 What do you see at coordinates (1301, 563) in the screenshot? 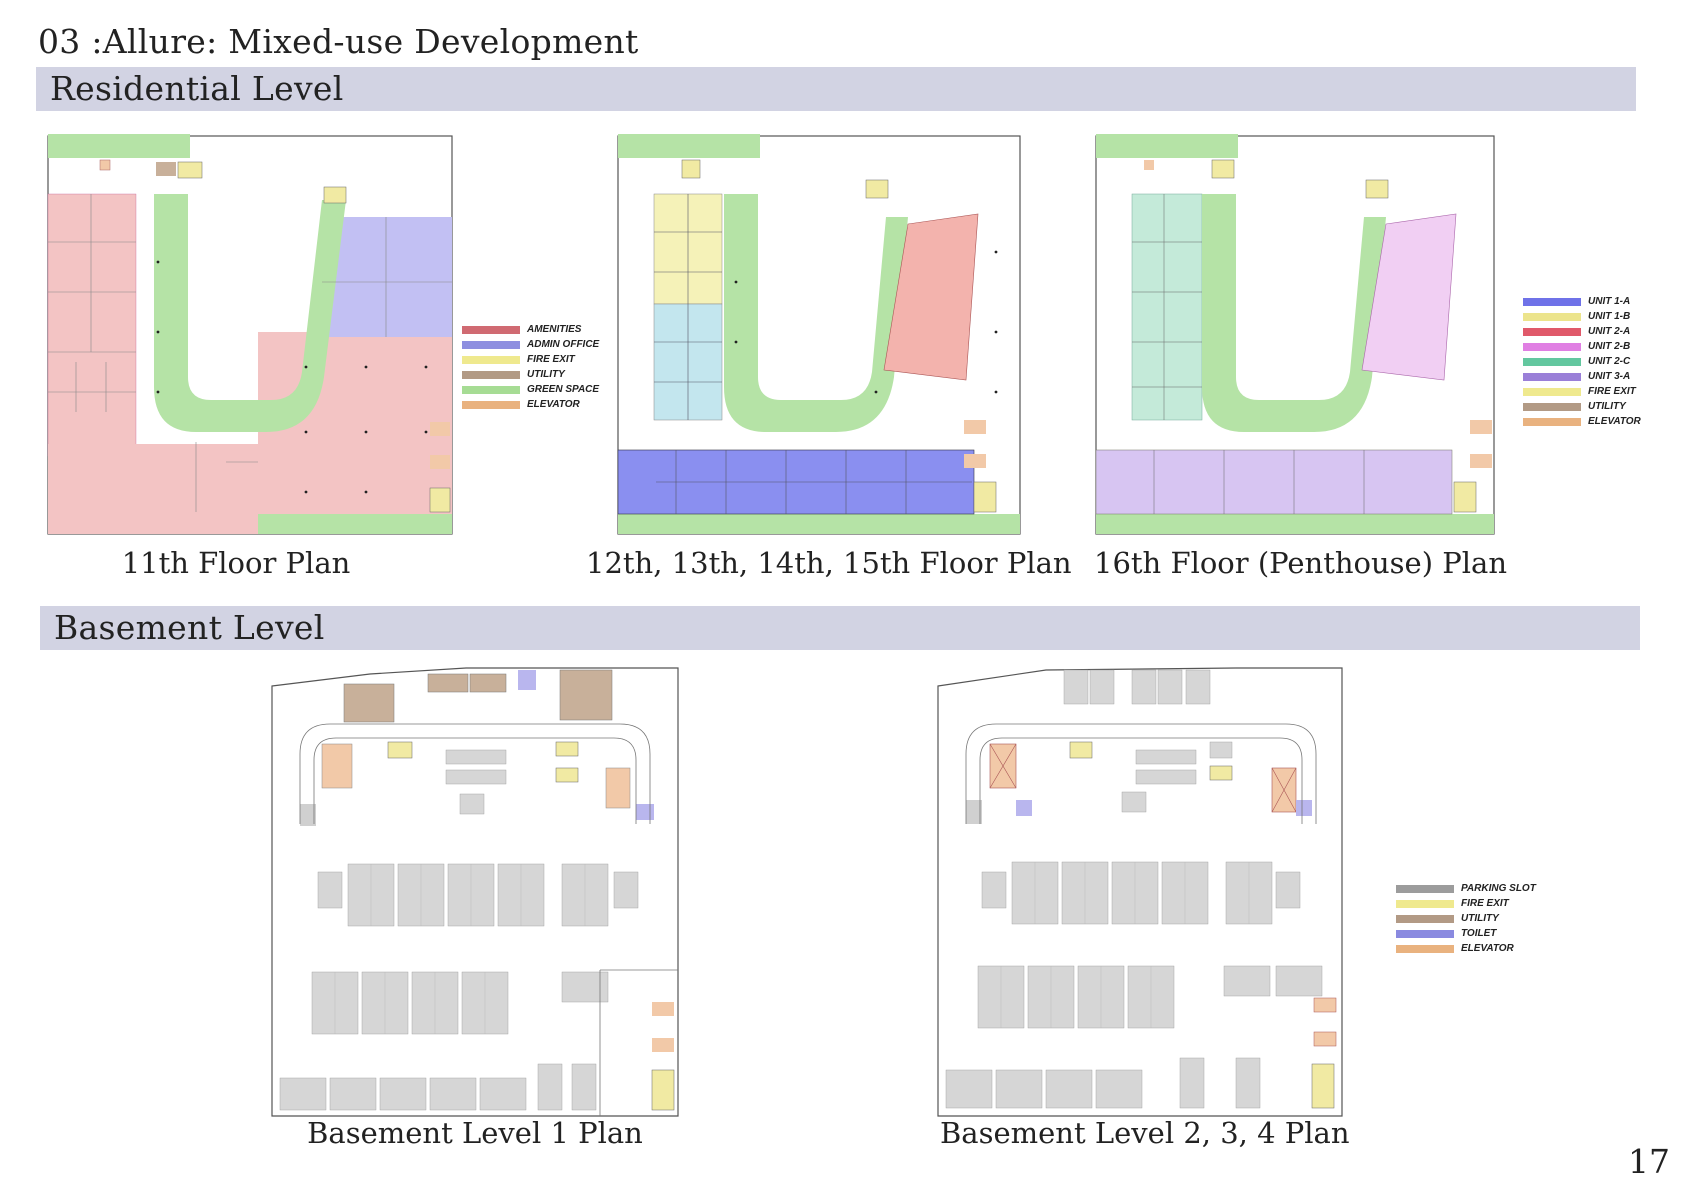
I see `caption-16th-floor: 16th Floor (Penthouse) Plan` at bounding box center [1301, 563].